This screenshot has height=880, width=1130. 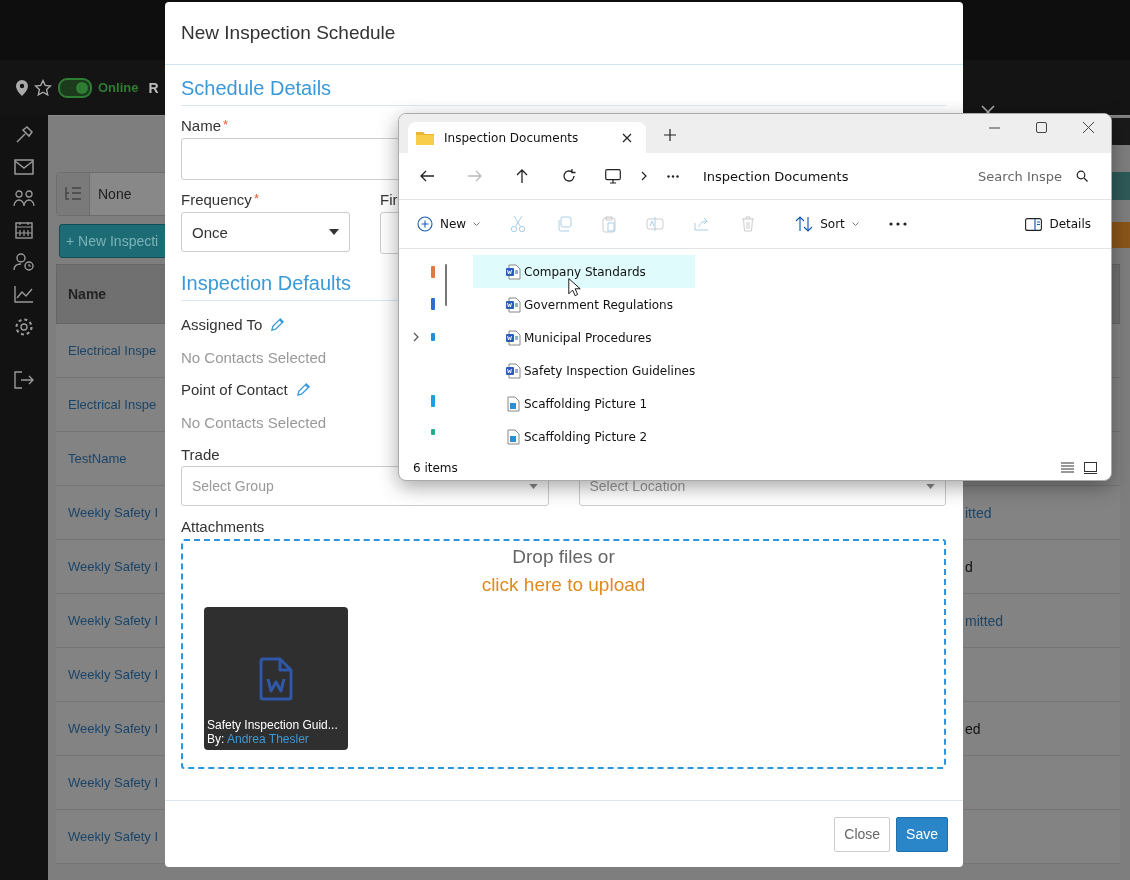 What do you see at coordinates (776, 176) in the screenshot?
I see `breadcrumb: Inspection Documents` at bounding box center [776, 176].